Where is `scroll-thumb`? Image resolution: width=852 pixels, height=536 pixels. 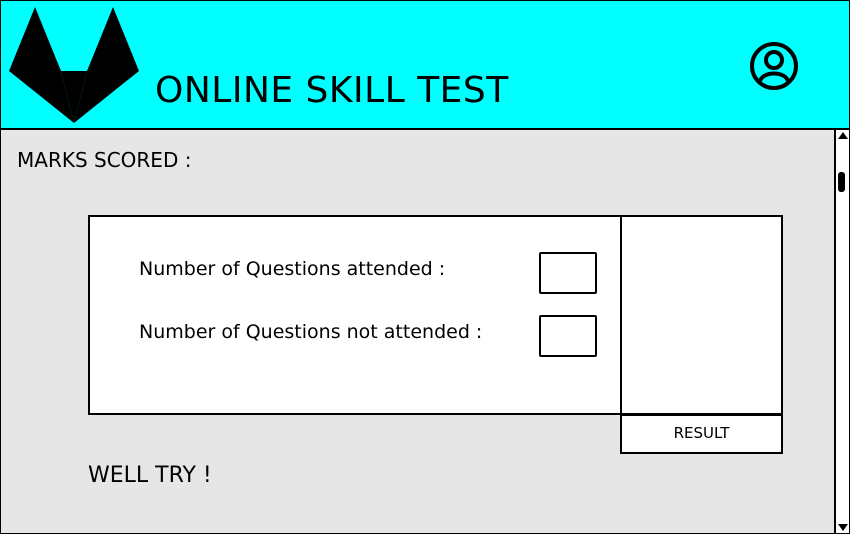
scroll-thumb is located at coordinates (841, 182).